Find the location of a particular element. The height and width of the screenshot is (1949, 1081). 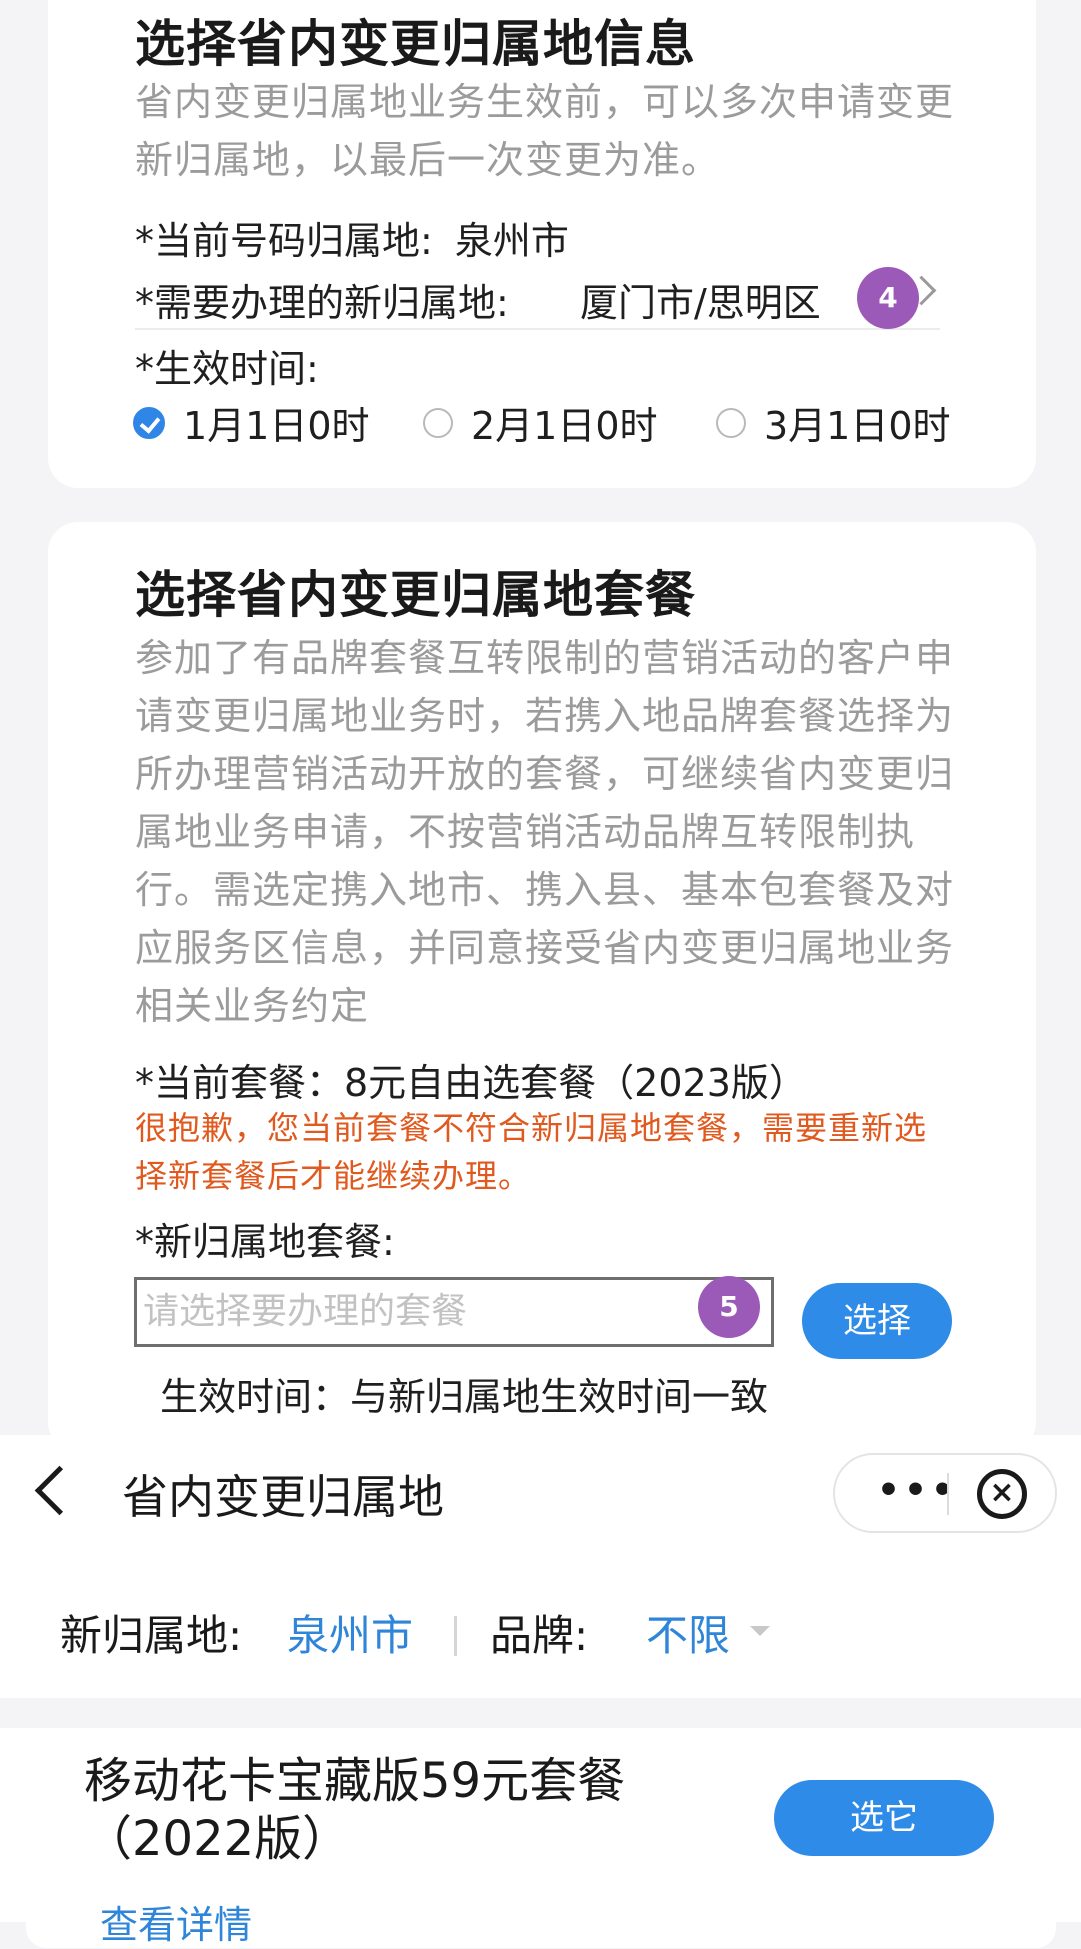

radio-label: 2月1日0时 is located at coordinates (564, 426).